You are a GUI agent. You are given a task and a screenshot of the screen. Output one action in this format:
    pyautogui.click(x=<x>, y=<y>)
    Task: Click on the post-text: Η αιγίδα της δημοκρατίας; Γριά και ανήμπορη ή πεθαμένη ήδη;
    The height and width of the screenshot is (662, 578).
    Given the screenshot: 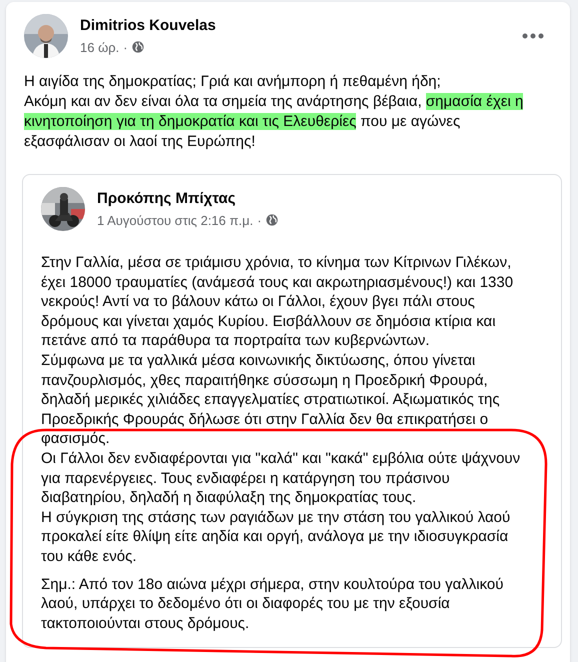 What is the action you would take?
    pyautogui.click(x=233, y=82)
    